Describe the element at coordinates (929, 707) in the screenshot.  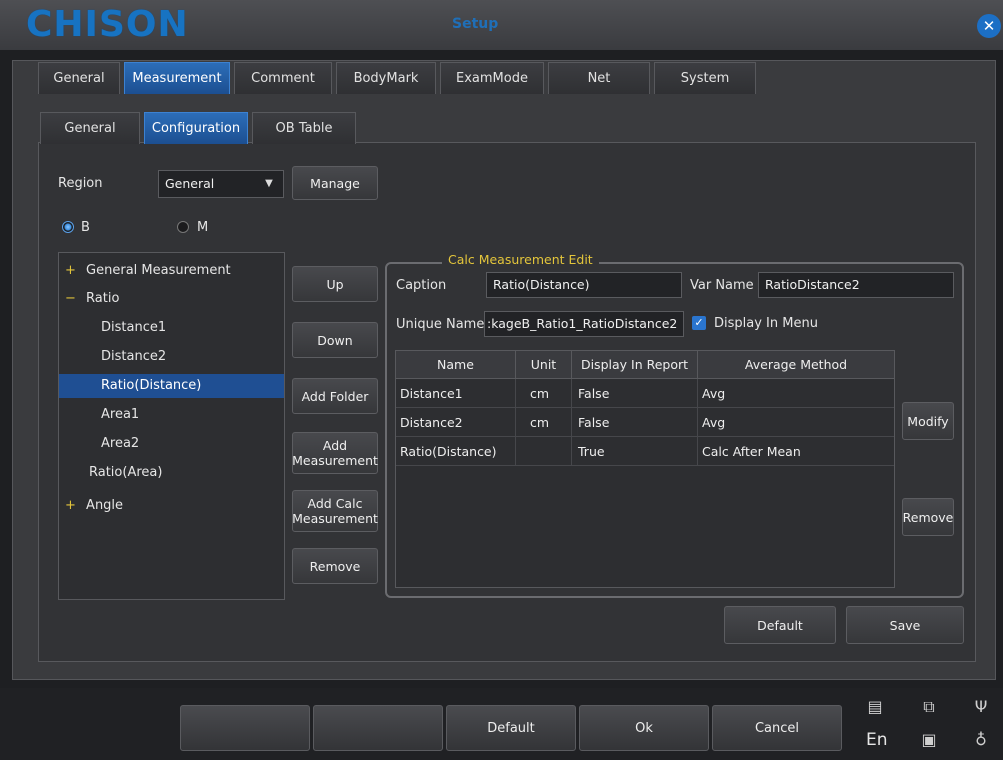
I see `network-icon: ⧉` at that location.